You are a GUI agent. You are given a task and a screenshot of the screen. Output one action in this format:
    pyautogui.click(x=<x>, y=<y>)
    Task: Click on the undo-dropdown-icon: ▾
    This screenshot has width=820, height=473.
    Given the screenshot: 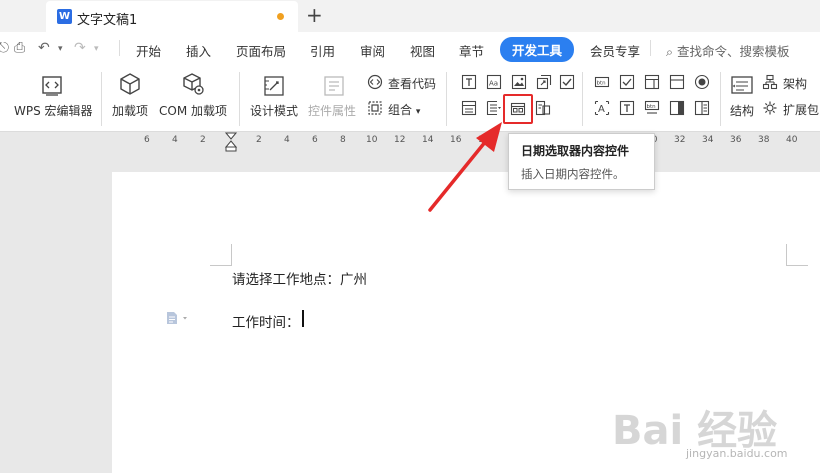 What is the action you would take?
    pyautogui.click(x=60, y=49)
    